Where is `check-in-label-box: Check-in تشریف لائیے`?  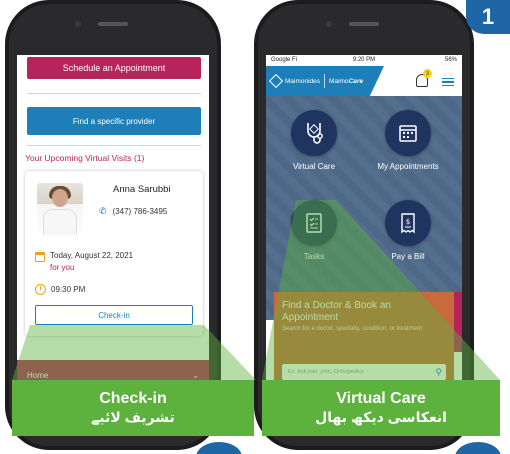
check-in-label-box: Check-in تشریف لائیے is located at coordinates (133, 408).